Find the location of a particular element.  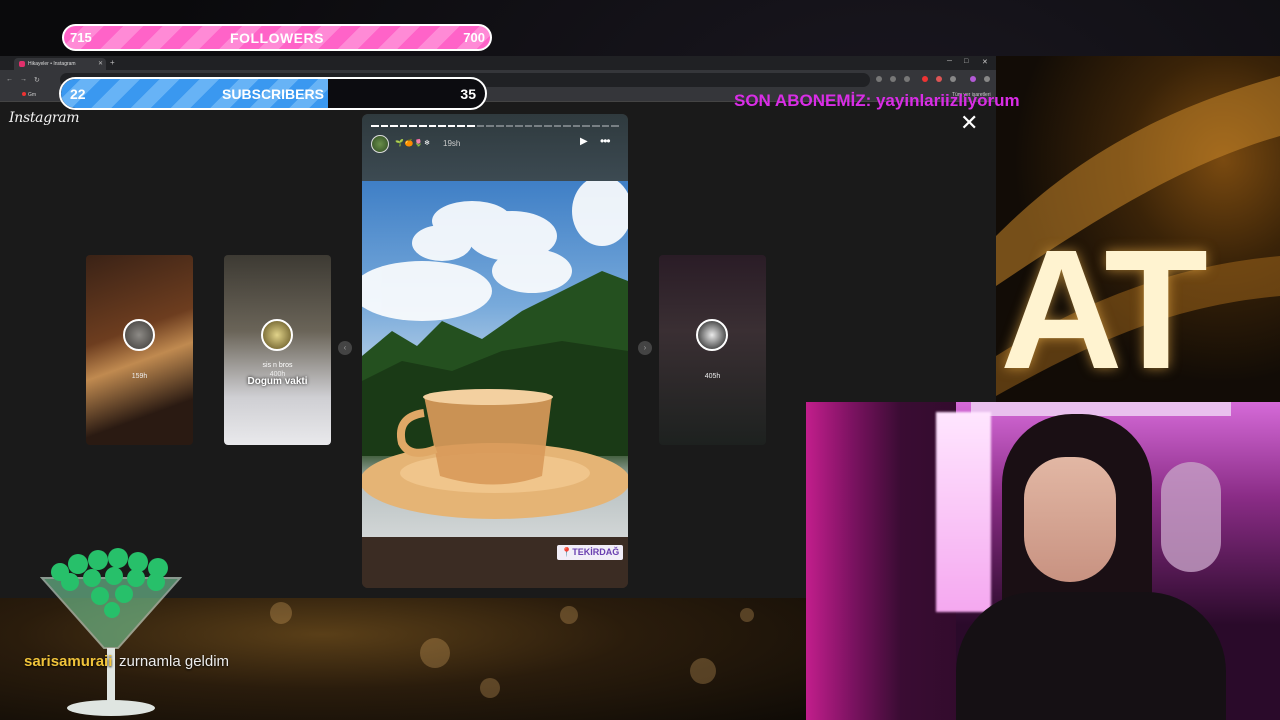

forward-icon: → is located at coordinates (23, 79).